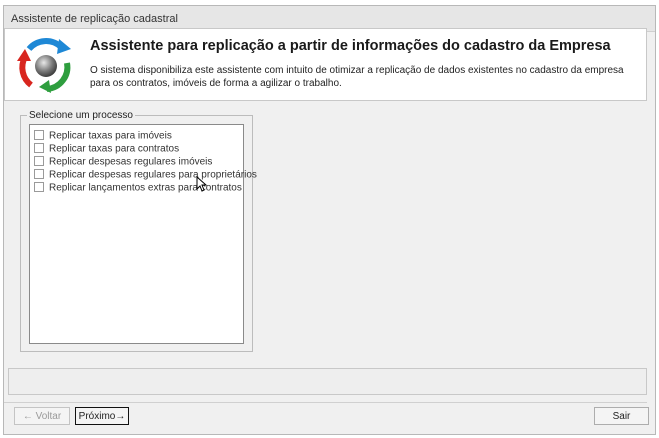 The height and width of the screenshot is (438, 659). I want to click on process-item-taxas-imoveis: Replicar taxas para imóveis, so click(103, 134).